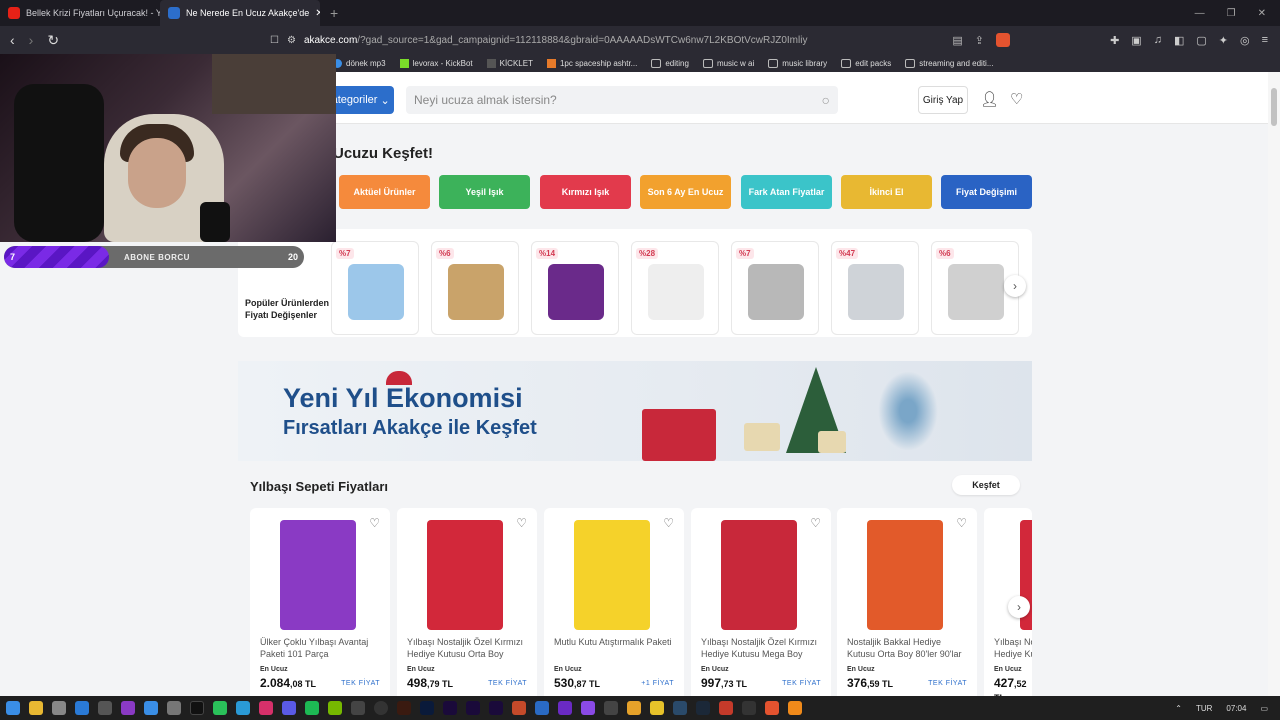 Image resolution: width=1280 pixels, height=720 pixels. I want to click on music-icon: ♫, so click(1158, 40).